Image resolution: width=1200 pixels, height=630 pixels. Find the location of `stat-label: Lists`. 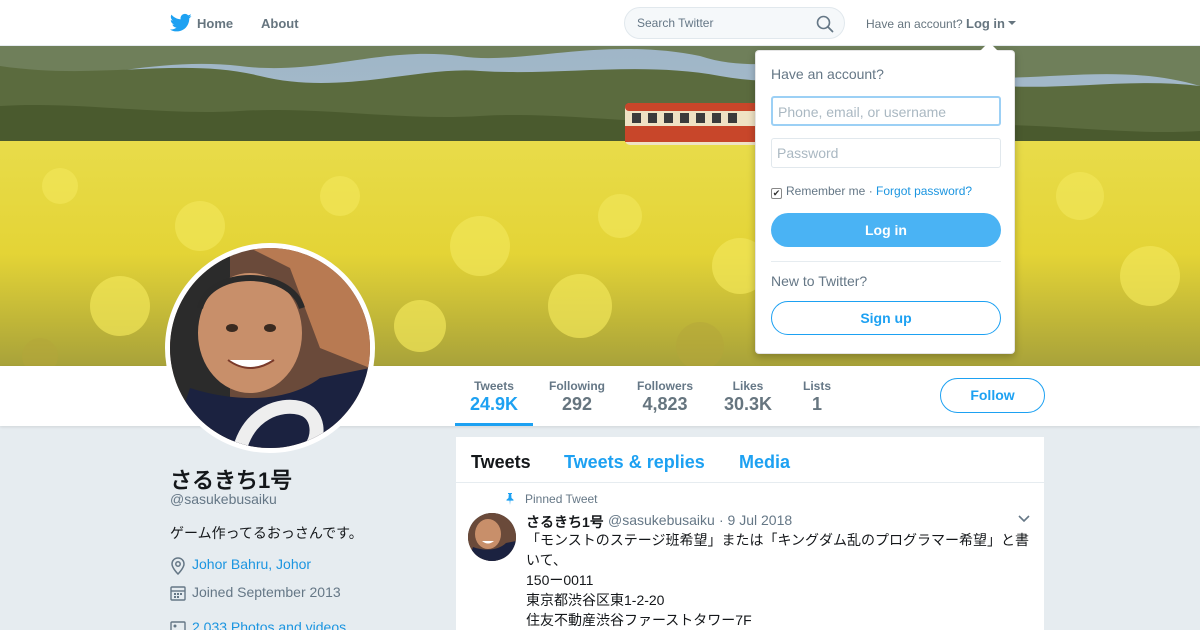

stat-label: Lists is located at coordinates (816, 386).